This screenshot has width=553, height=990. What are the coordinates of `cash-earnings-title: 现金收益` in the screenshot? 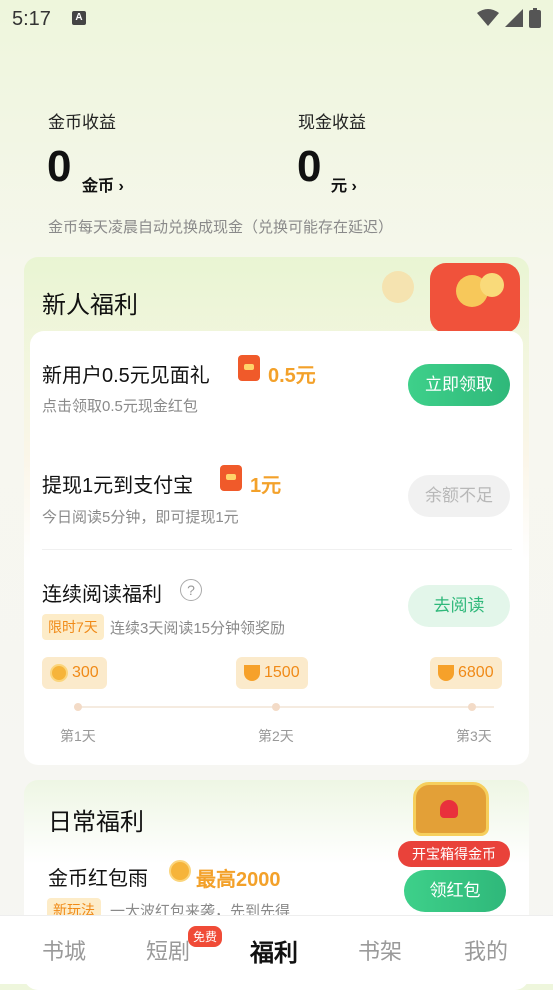 It's located at (332, 122).